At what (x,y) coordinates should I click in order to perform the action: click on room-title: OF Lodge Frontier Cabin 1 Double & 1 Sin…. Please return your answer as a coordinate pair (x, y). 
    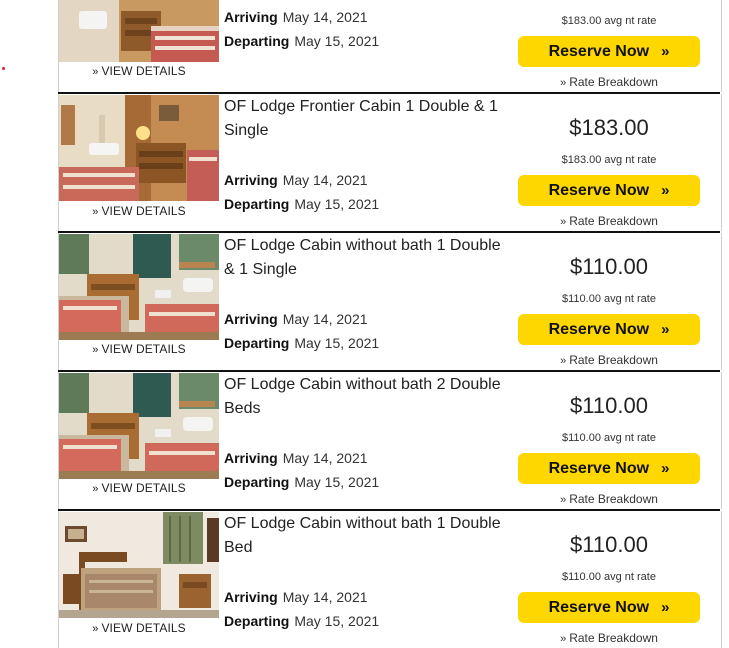
    Looking at the image, I should click on (369, 119).